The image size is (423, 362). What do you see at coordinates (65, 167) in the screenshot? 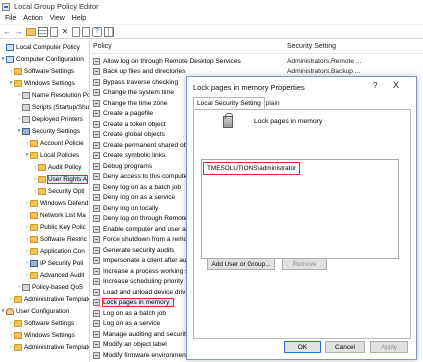
I see `tree-item-label: Audit Policy` at bounding box center [65, 167].